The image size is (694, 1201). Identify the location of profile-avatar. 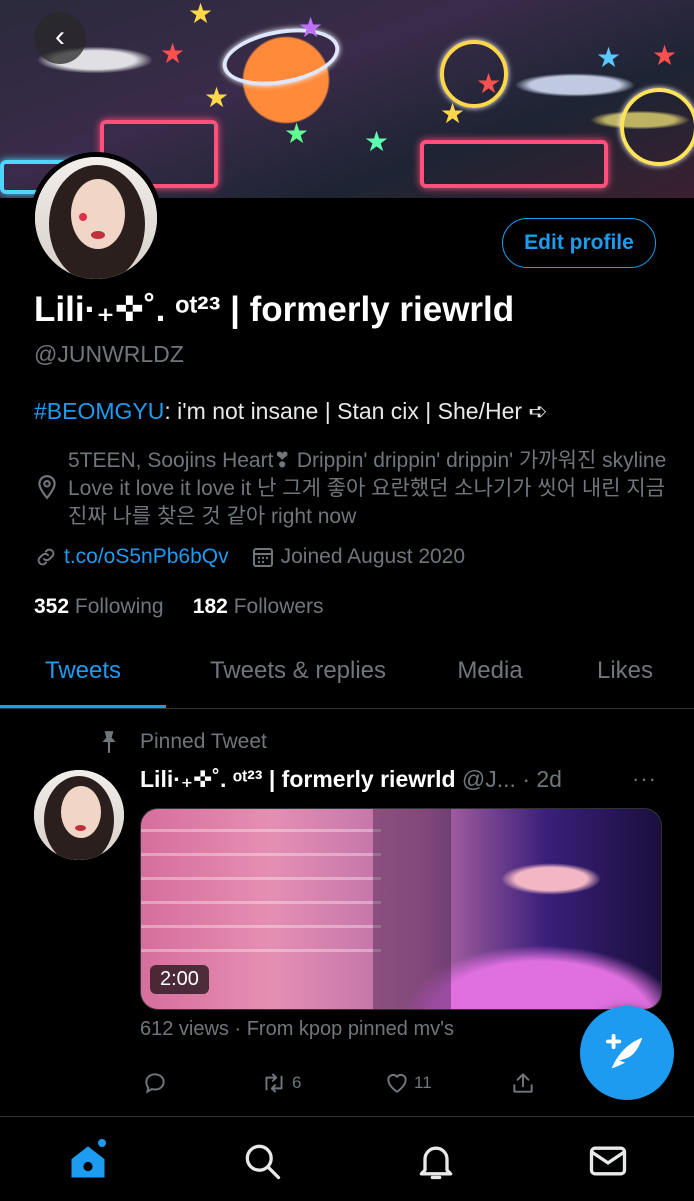
(96, 218).